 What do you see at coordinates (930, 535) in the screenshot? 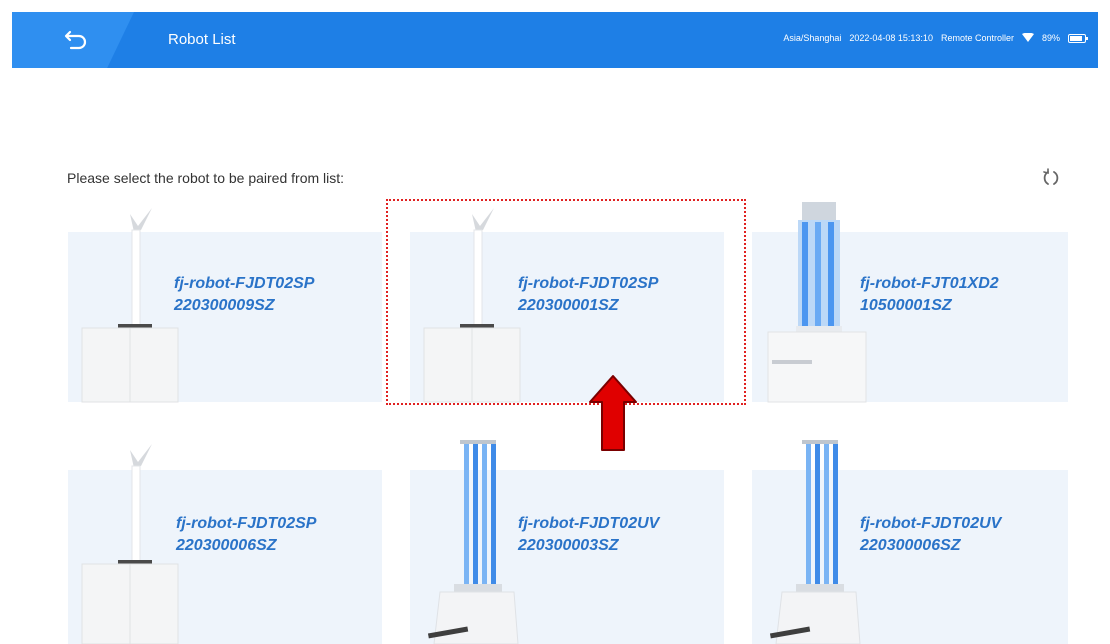
I see `robot-label: fj-robot-FJDT02UV 220300006SZ` at bounding box center [930, 535].